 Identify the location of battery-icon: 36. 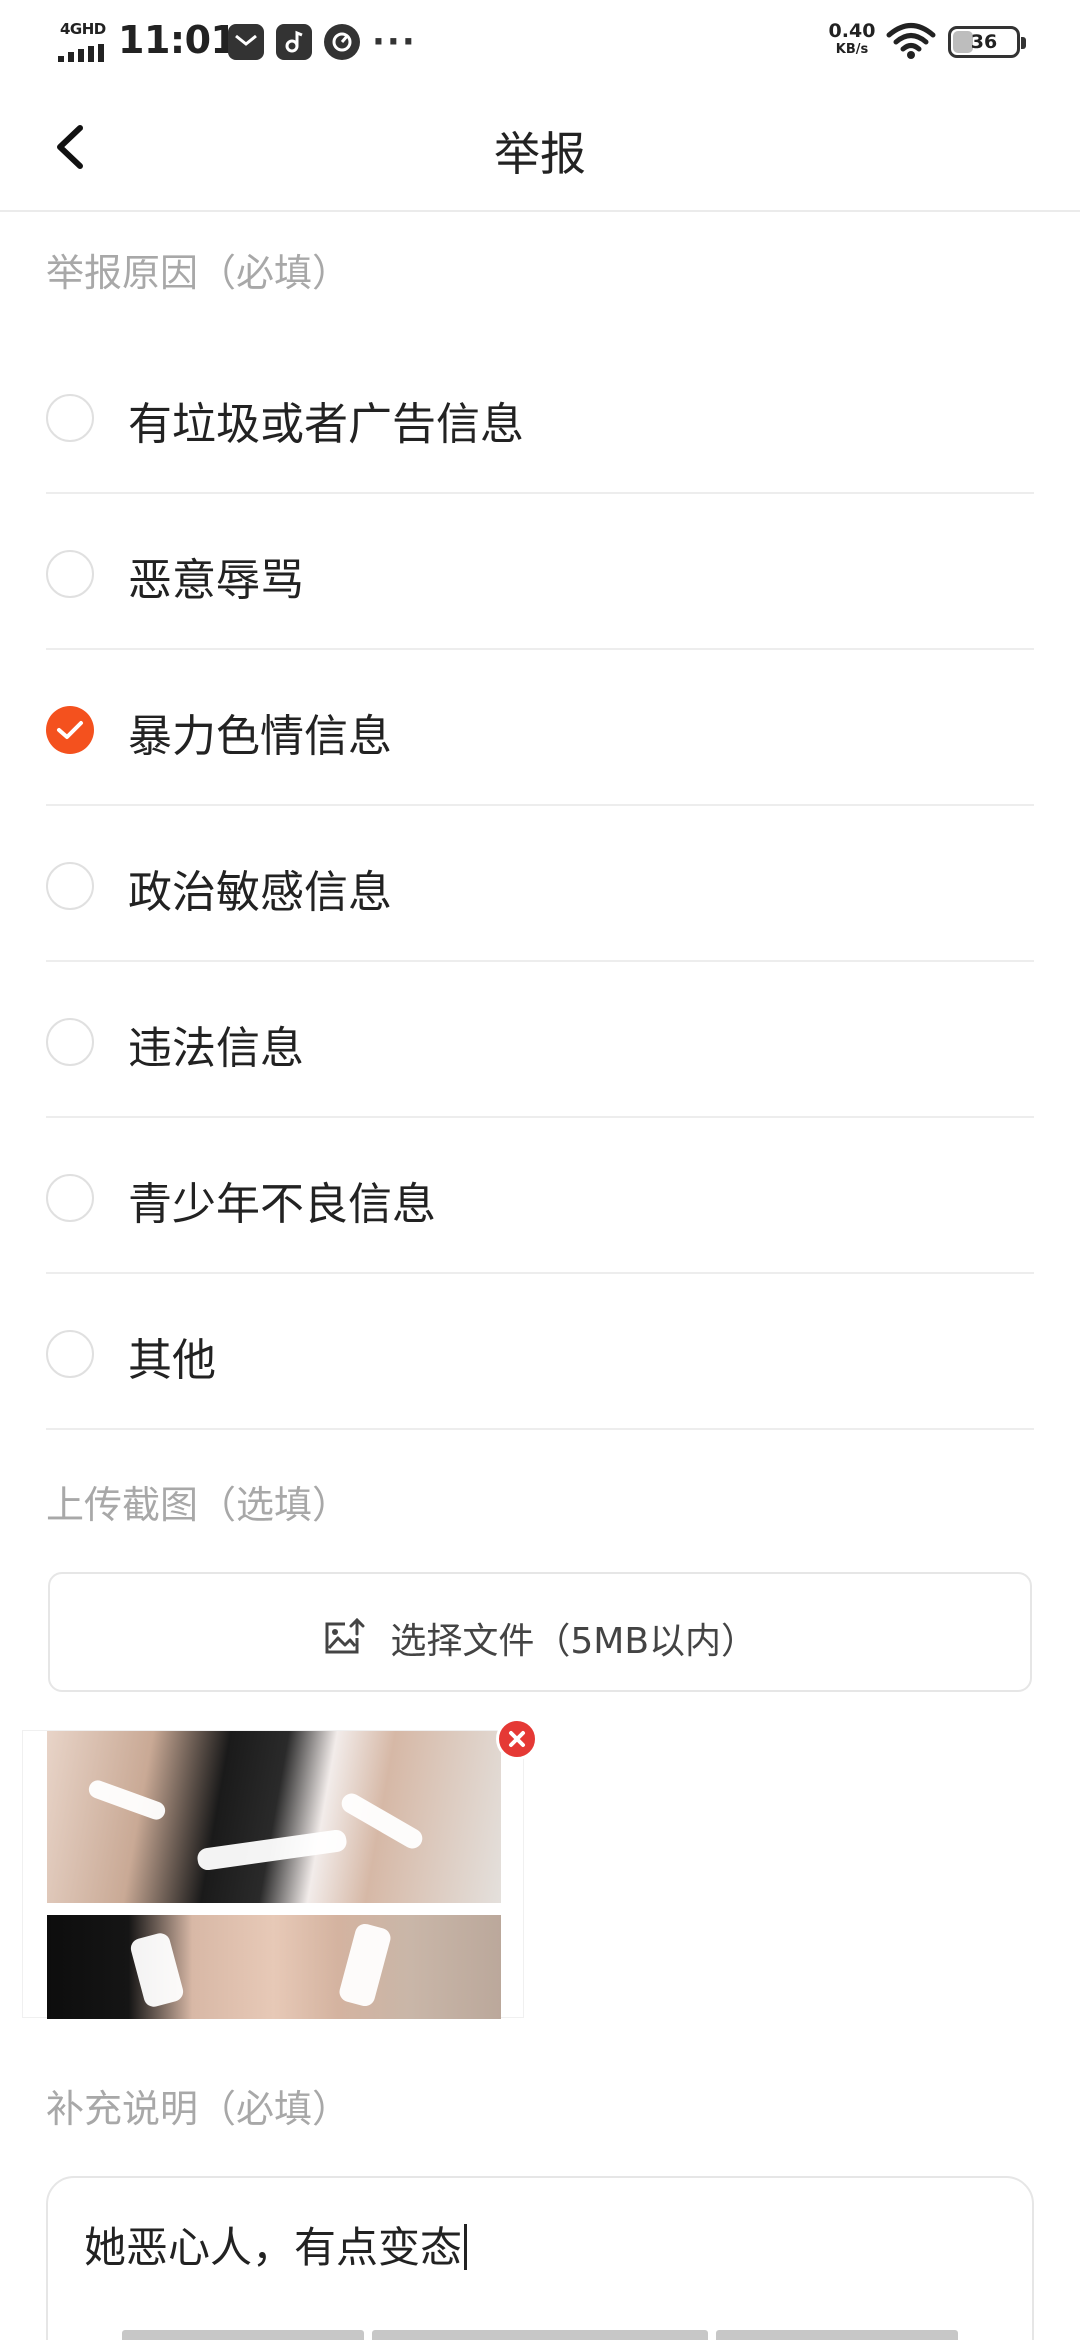
(987, 42).